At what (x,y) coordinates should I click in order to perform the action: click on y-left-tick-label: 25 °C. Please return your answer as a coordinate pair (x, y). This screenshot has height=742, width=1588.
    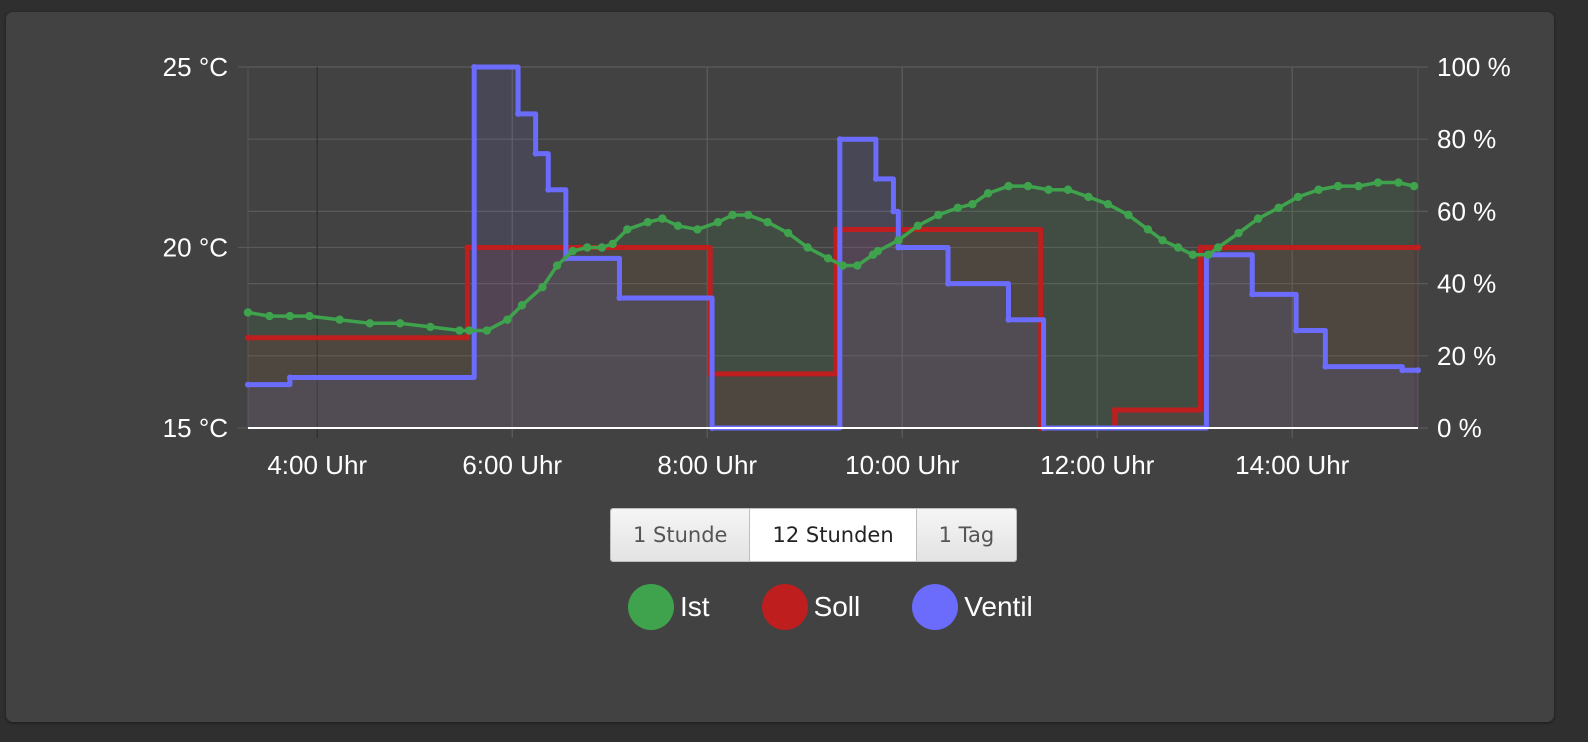
    Looking at the image, I should click on (195, 67).